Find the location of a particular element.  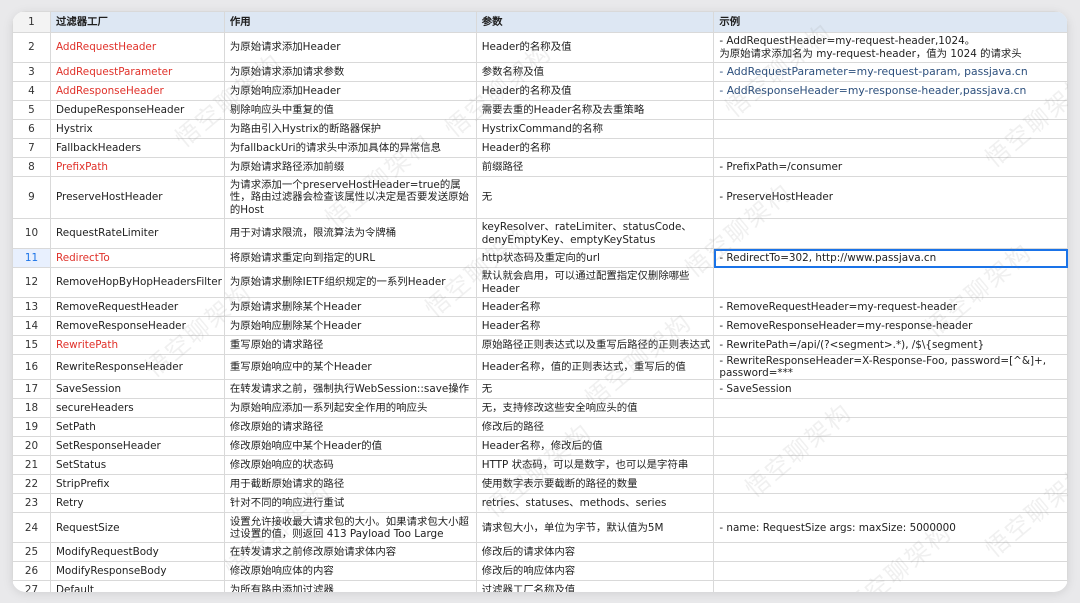

row-number: 20 is located at coordinates (31, 446).